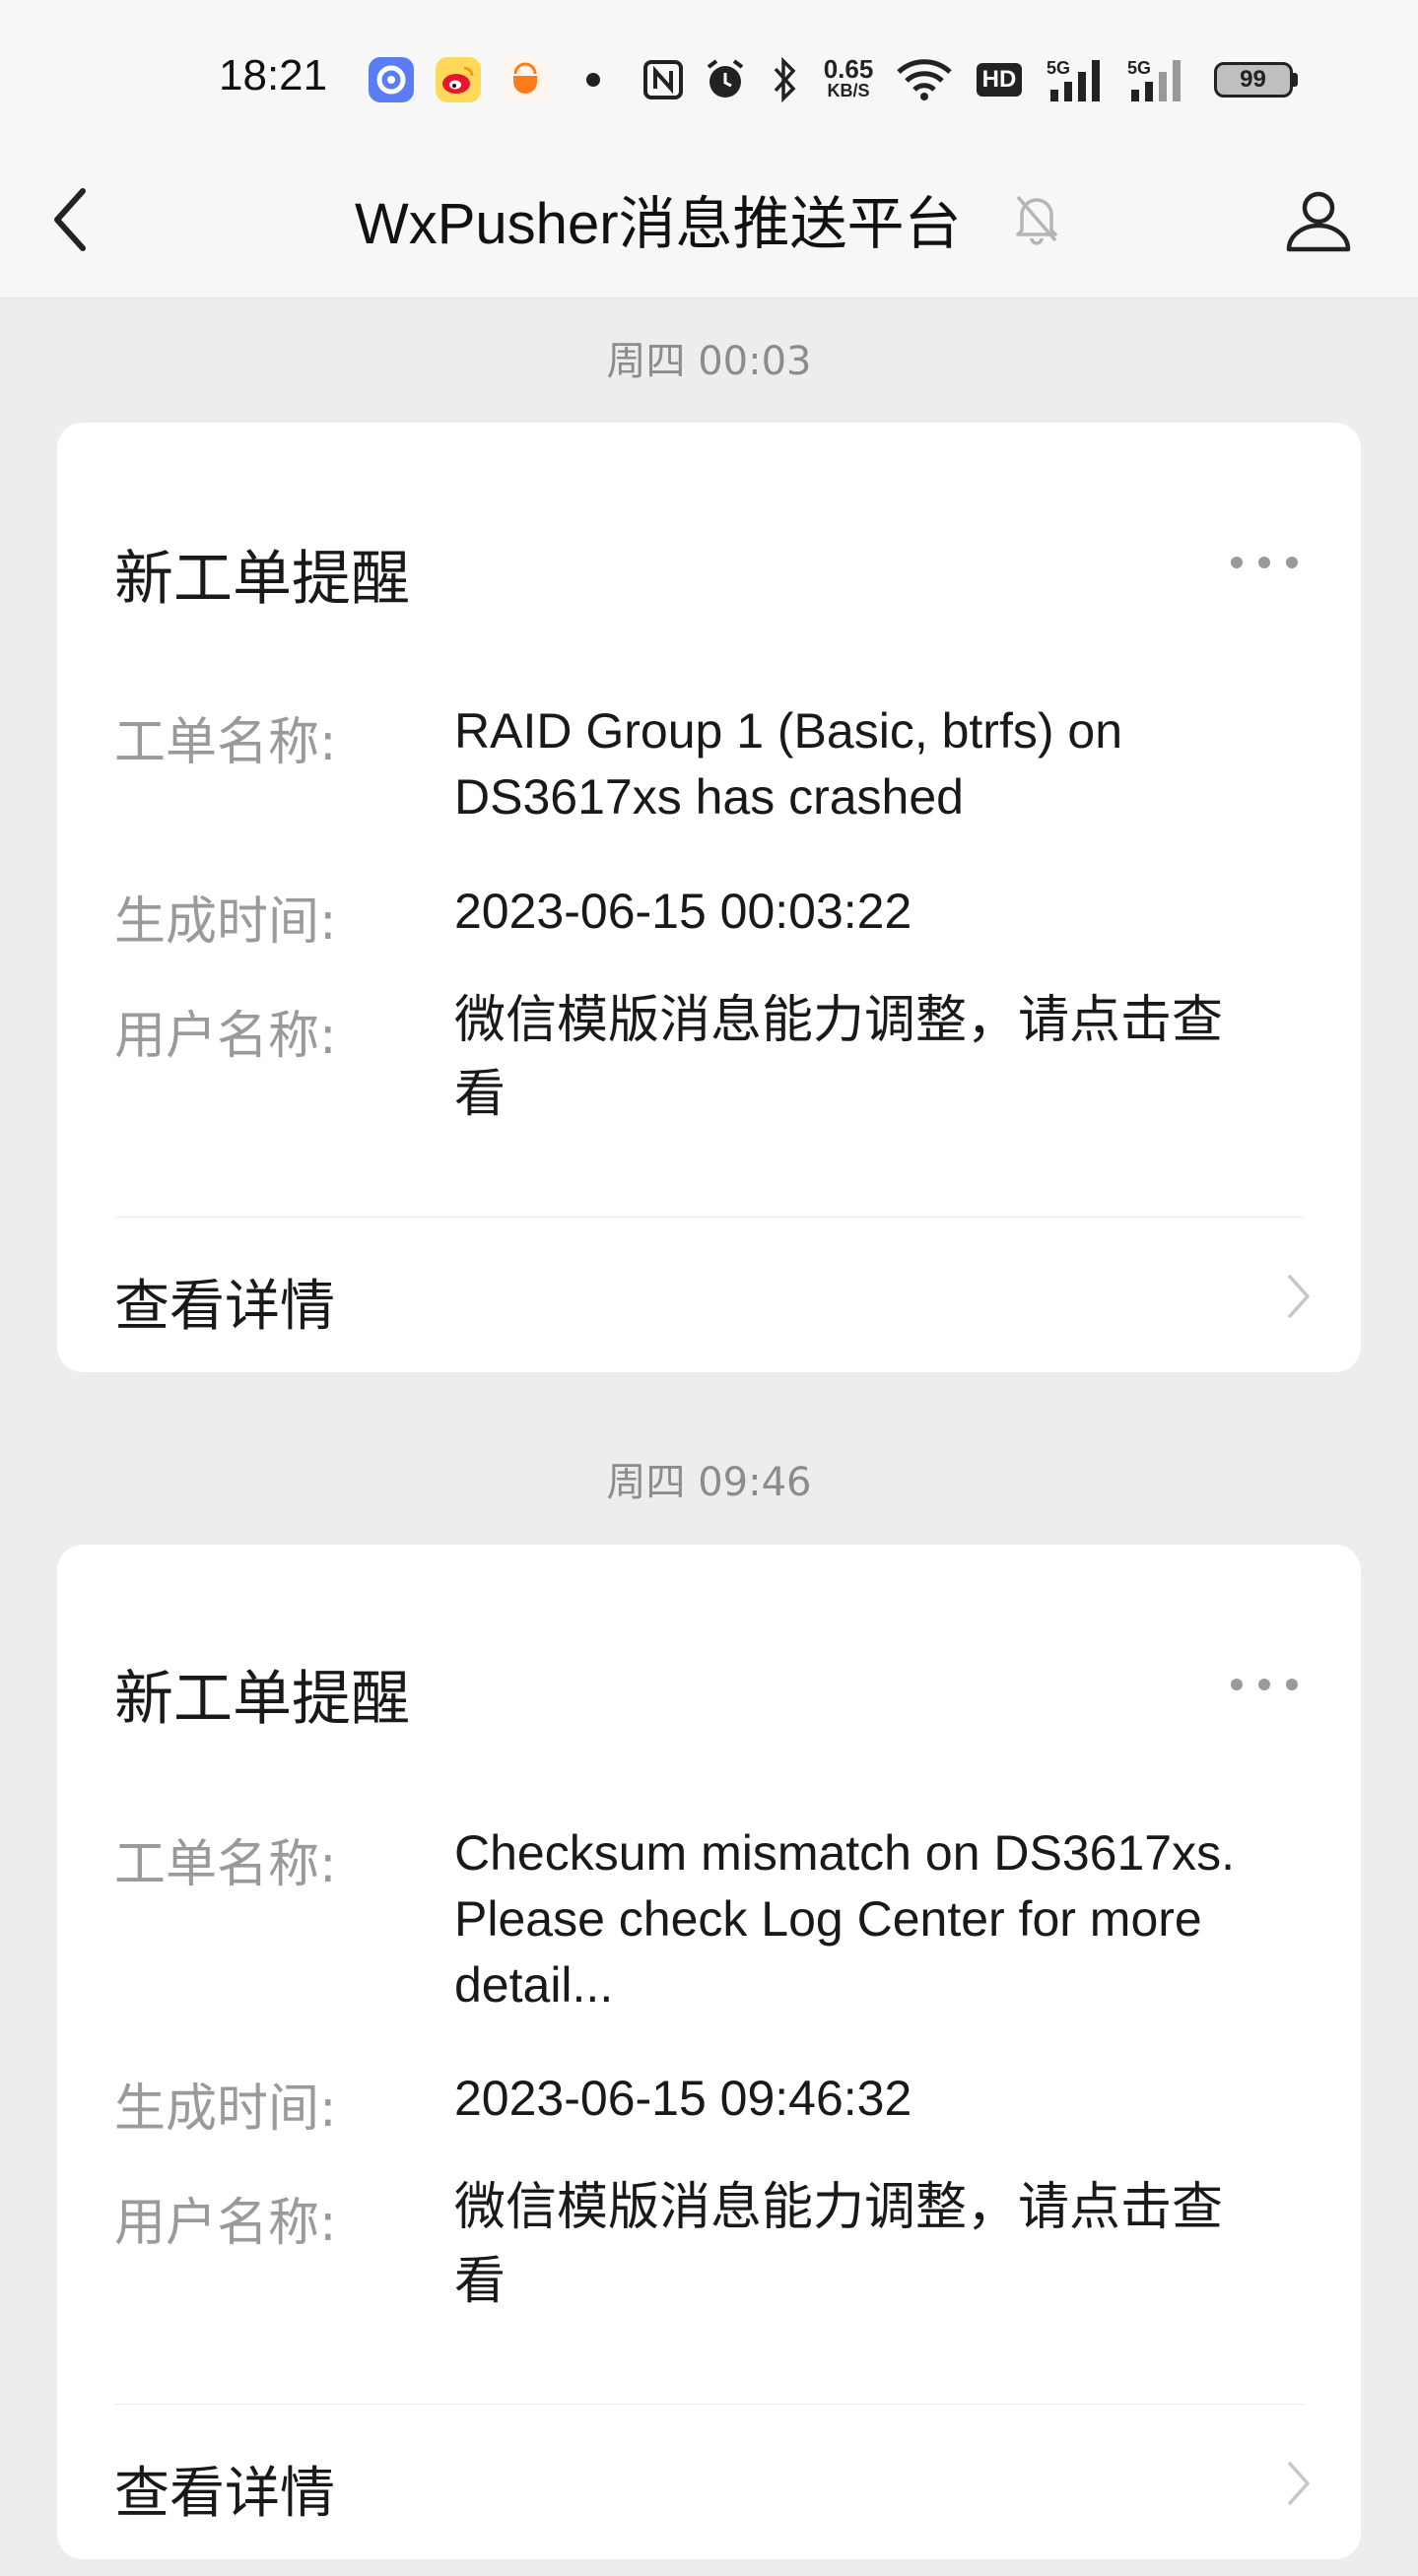  What do you see at coordinates (593, 79) in the screenshot?
I see `dot-icon` at bounding box center [593, 79].